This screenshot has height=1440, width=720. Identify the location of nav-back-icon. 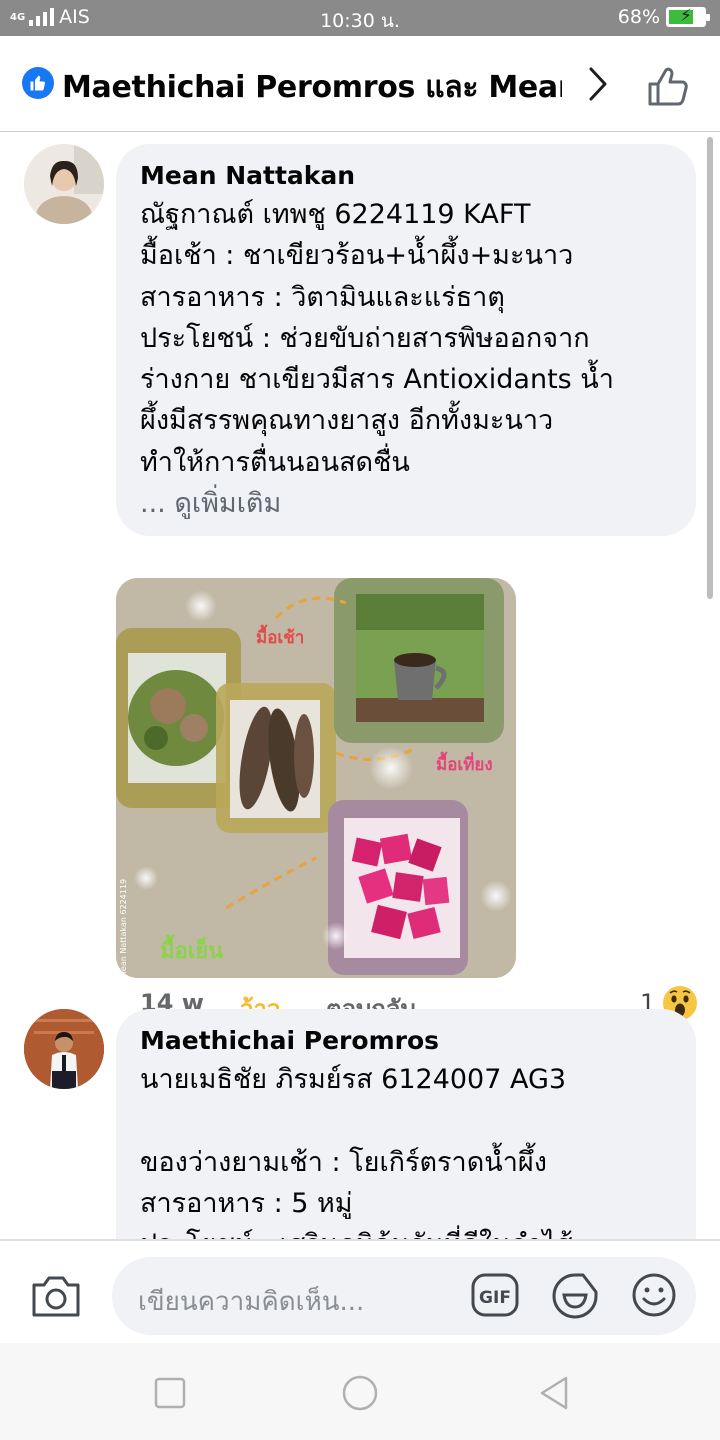
(554, 1393).